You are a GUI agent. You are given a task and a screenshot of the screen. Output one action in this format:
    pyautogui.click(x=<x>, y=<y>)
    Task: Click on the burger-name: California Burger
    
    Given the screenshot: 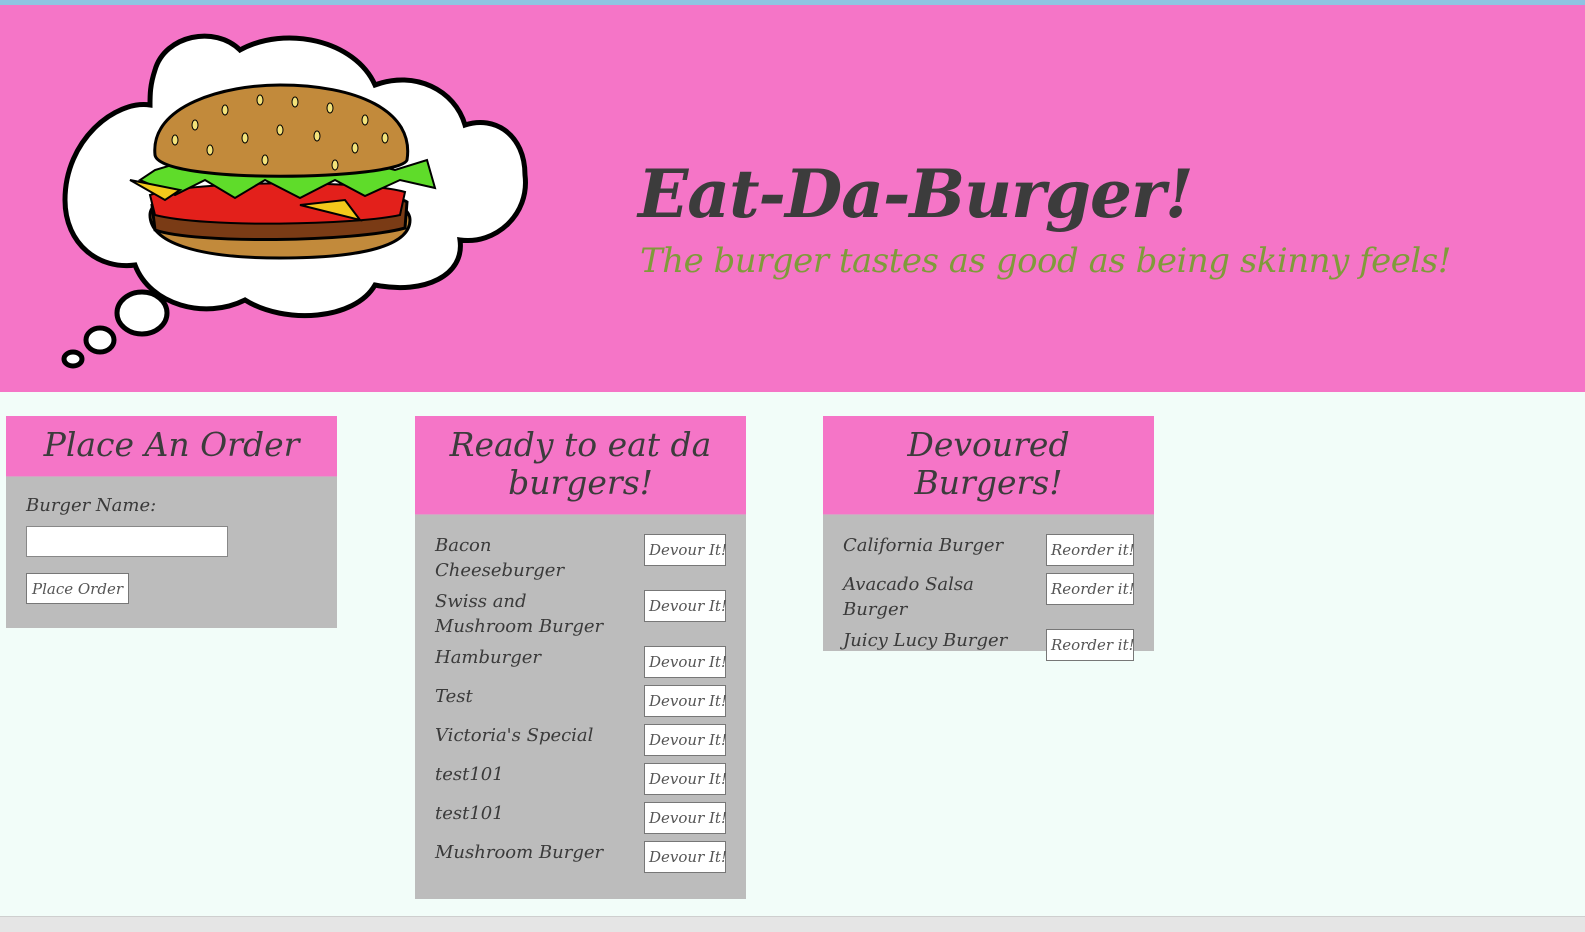 What is the action you would take?
    pyautogui.click(x=923, y=545)
    